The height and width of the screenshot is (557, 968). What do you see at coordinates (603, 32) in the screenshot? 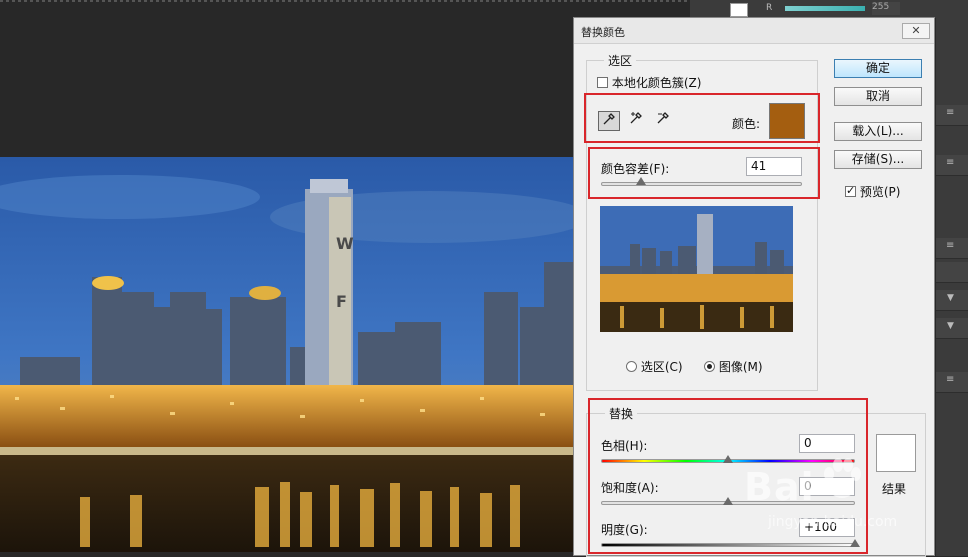
I see `dialog-title: 替换颜色` at bounding box center [603, 32].